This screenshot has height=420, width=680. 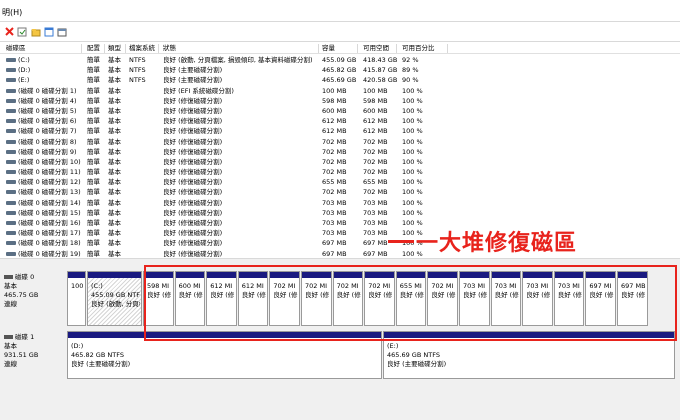 I want to click on partition-block: 697 MB 良好 (修, so click(x=632, y=298).